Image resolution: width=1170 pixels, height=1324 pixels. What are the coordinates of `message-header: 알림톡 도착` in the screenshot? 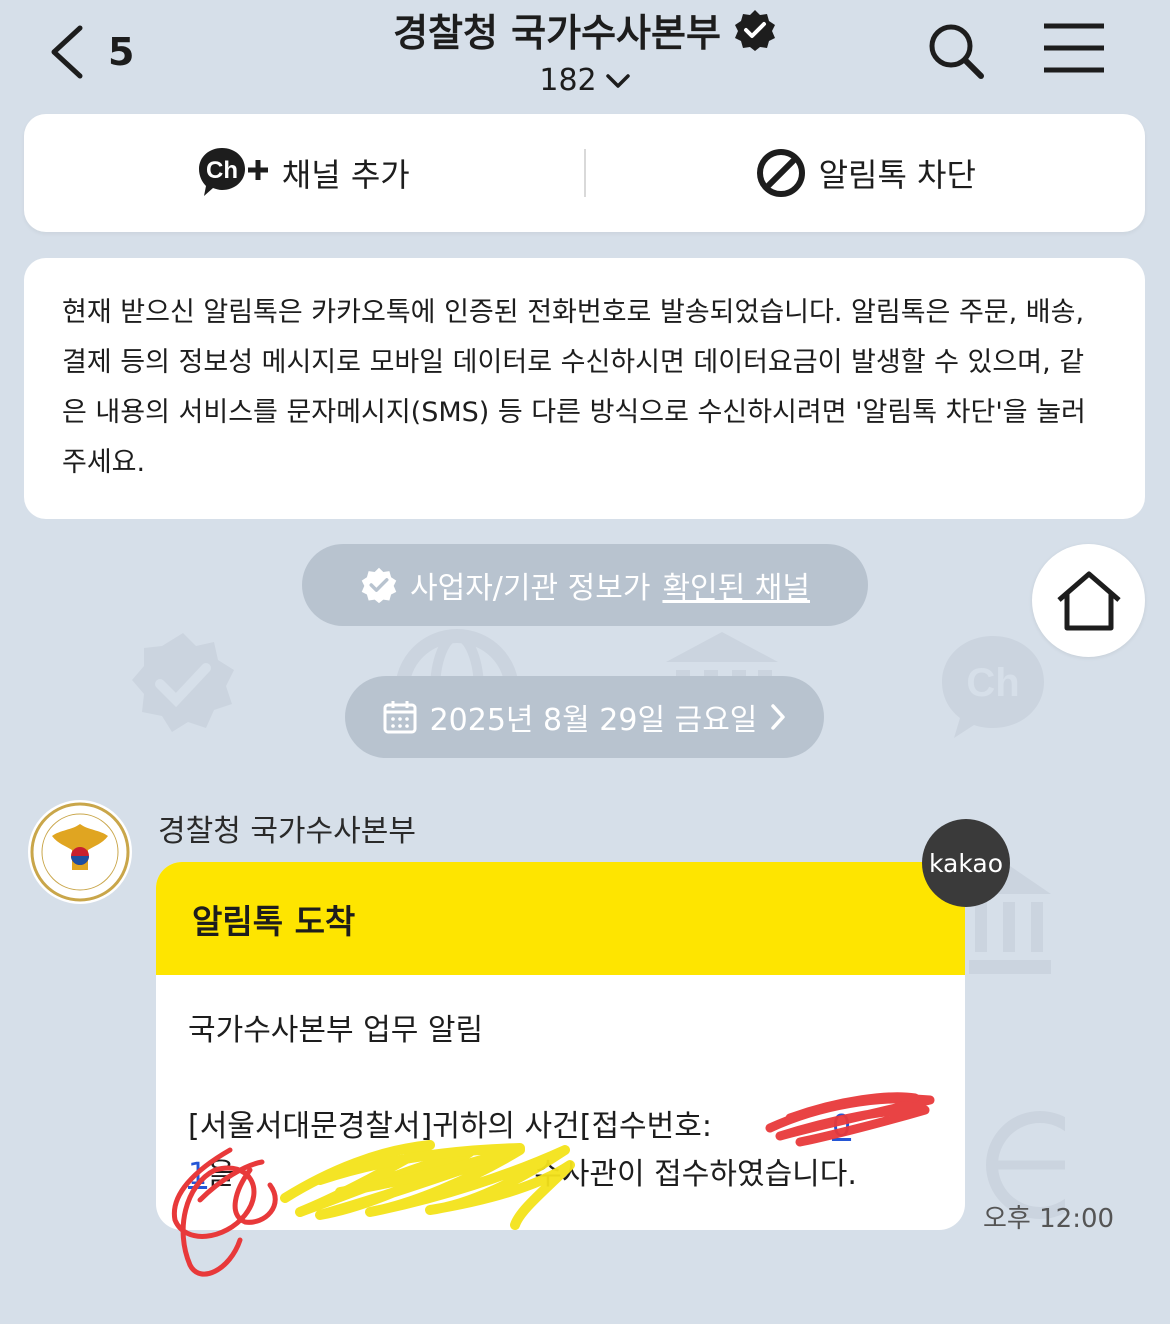 It's located at (560, 918).